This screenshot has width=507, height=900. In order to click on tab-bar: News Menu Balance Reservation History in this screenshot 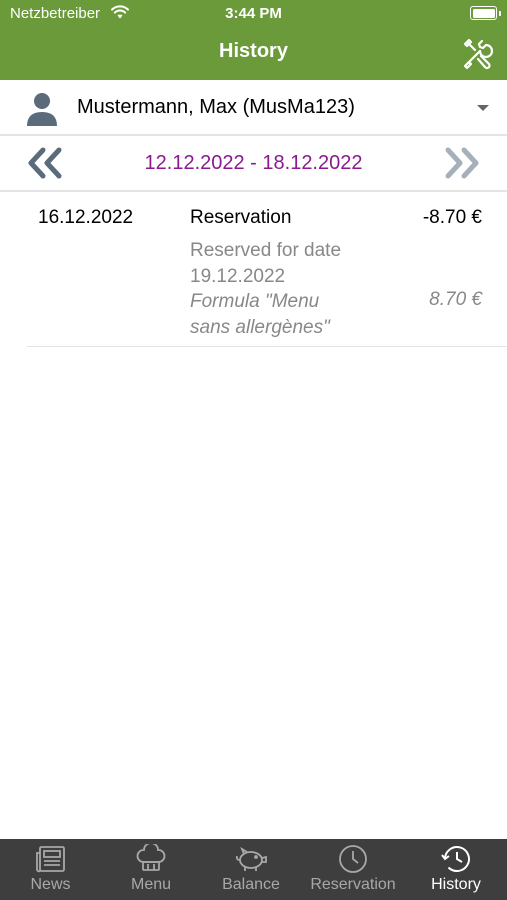, I will do `click(253, 869)`.